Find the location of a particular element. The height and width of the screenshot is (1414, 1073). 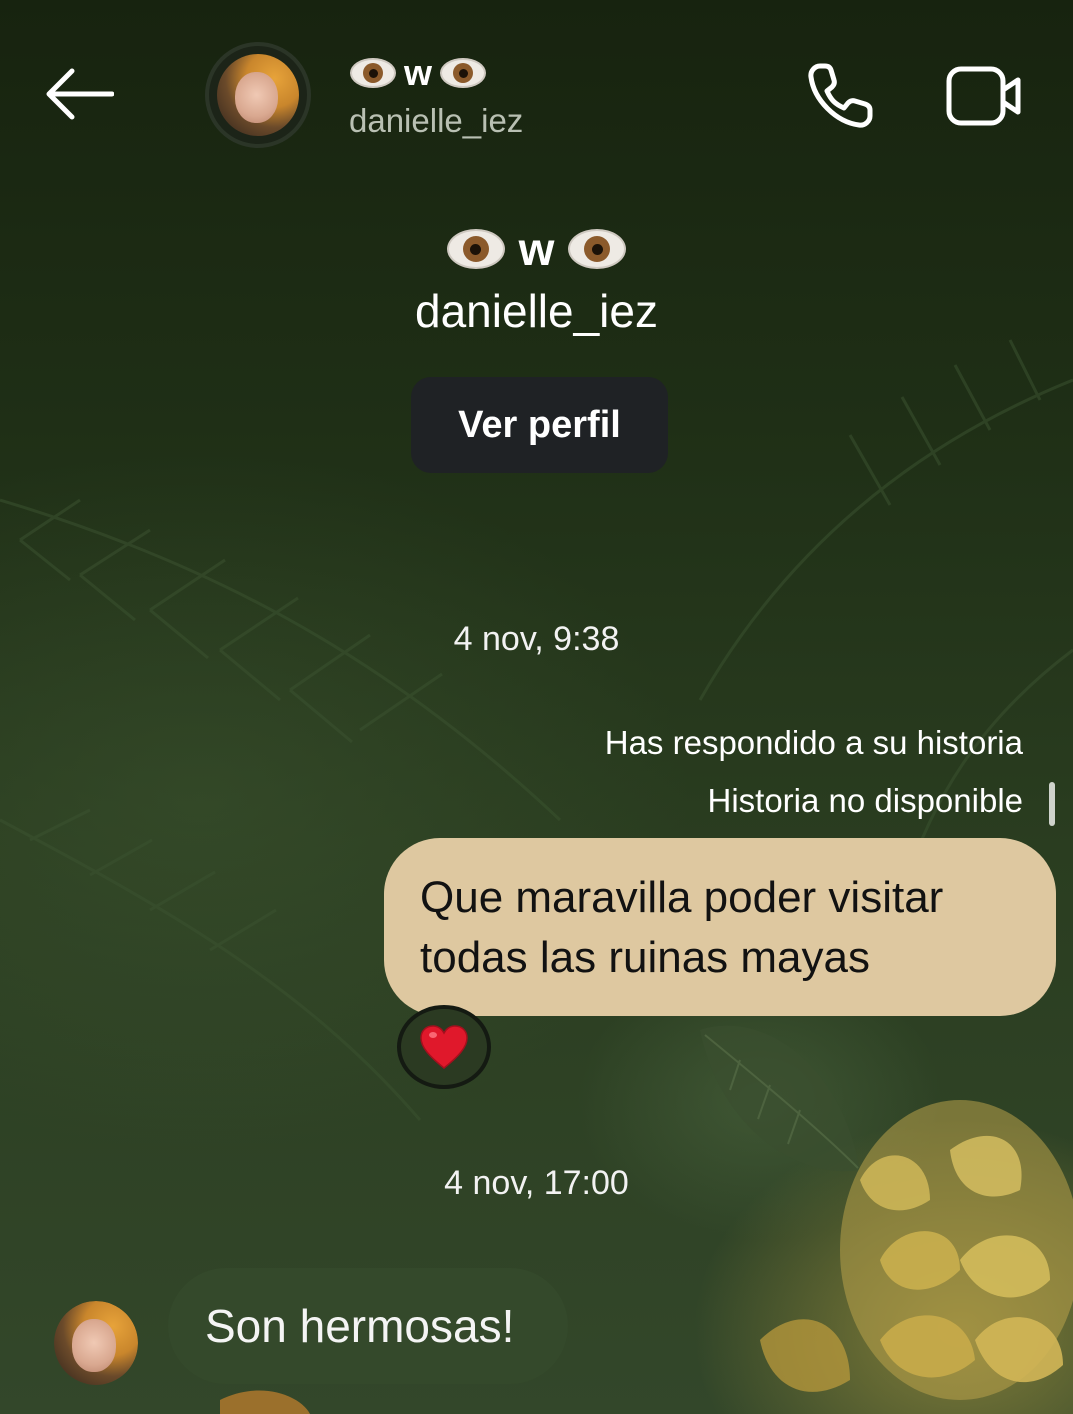

header-username: danielle_iez is located at coordinates (436, 121).